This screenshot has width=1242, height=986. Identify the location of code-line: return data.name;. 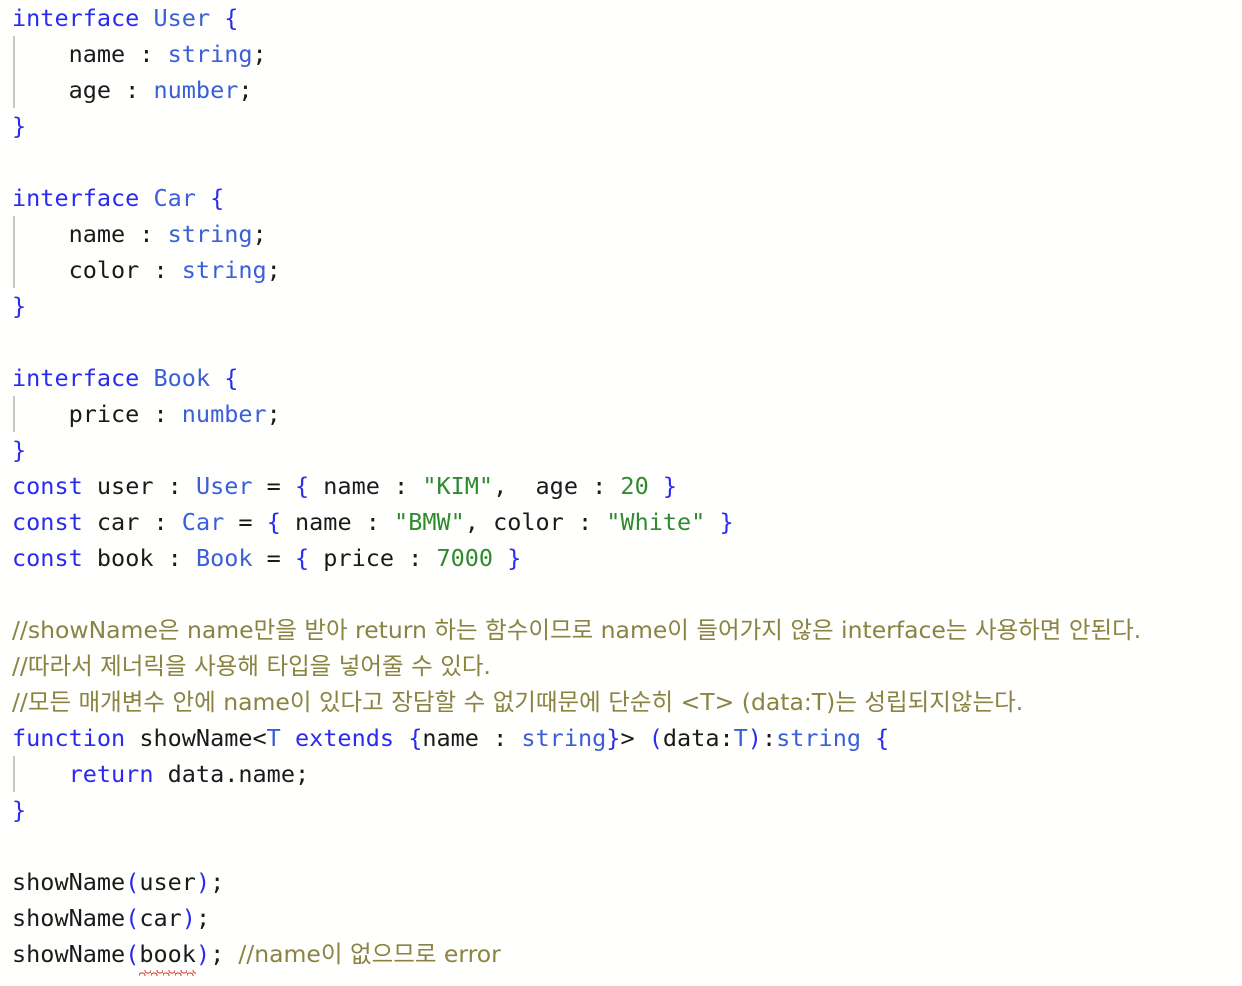
(627, 774).